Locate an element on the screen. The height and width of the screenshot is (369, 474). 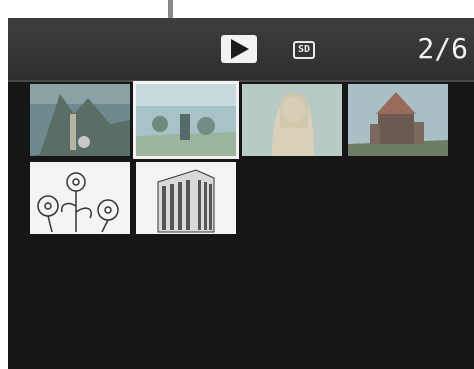
image-counter: 2/6 is located at coordinates (442, 48).